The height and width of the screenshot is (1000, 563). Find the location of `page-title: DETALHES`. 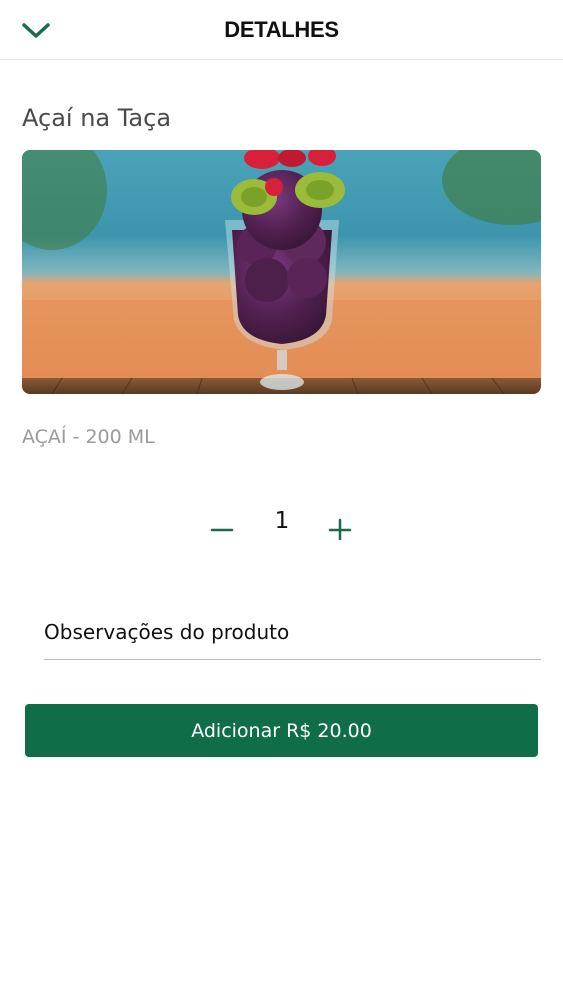

page-title: DETALHES is located at coordinates (281, 29).